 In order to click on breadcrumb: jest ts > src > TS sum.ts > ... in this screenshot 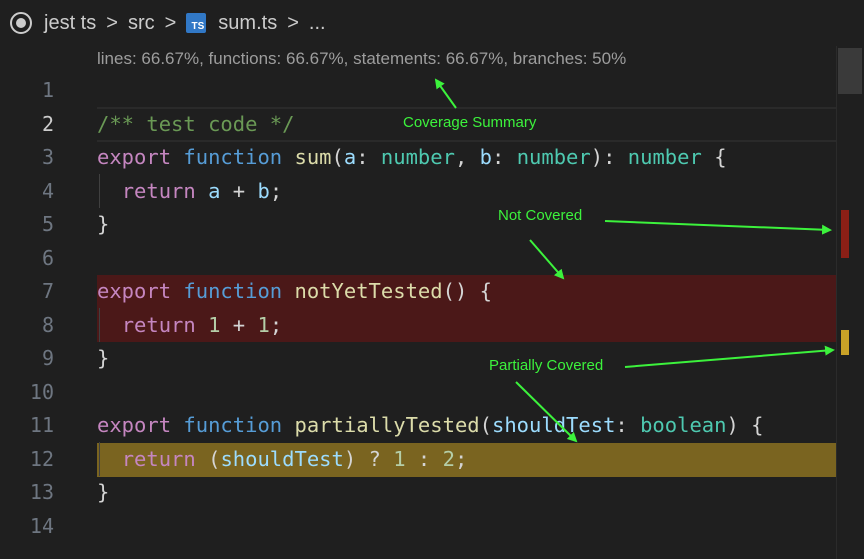, I will do `click(432, 23)`.